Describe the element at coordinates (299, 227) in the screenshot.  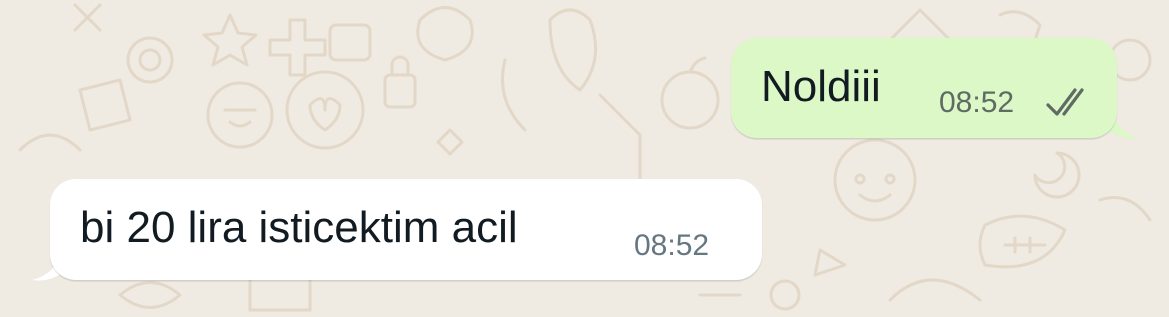
I see `message-text: bi 20 lira isticektim acil` at that location.